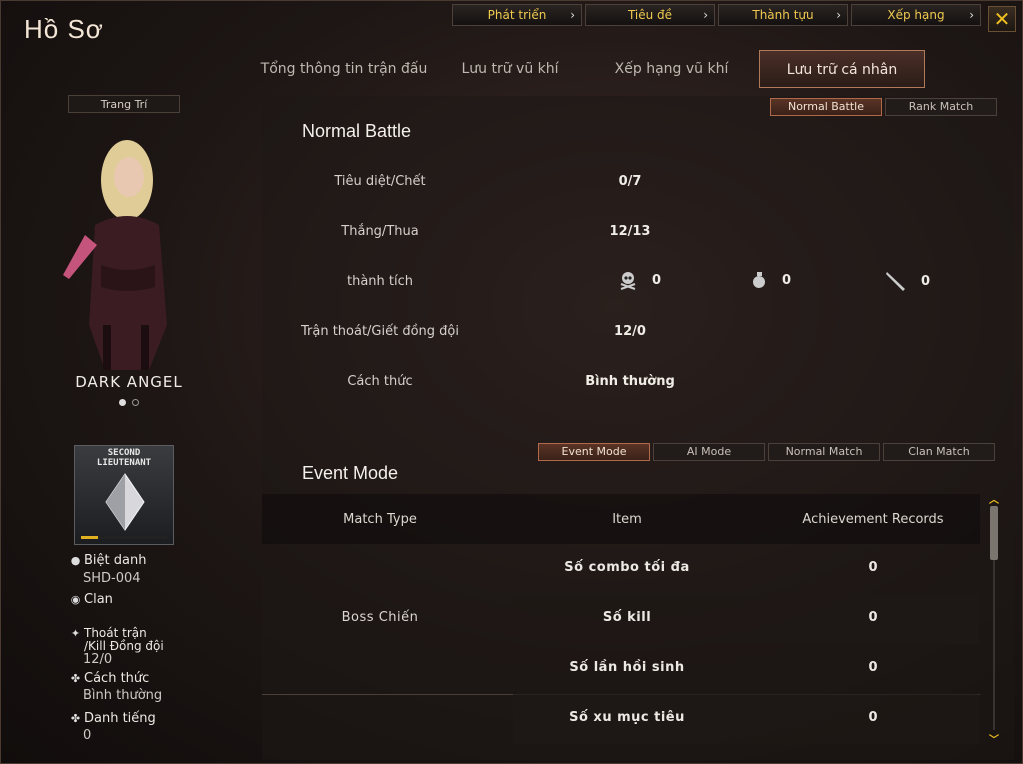 This screenshot has width=1023, height=764. What do you see at coordinates (873, 519) in the screenshot?
I see `column-header-records: Achievement Records` at bounding box center [873, 519].